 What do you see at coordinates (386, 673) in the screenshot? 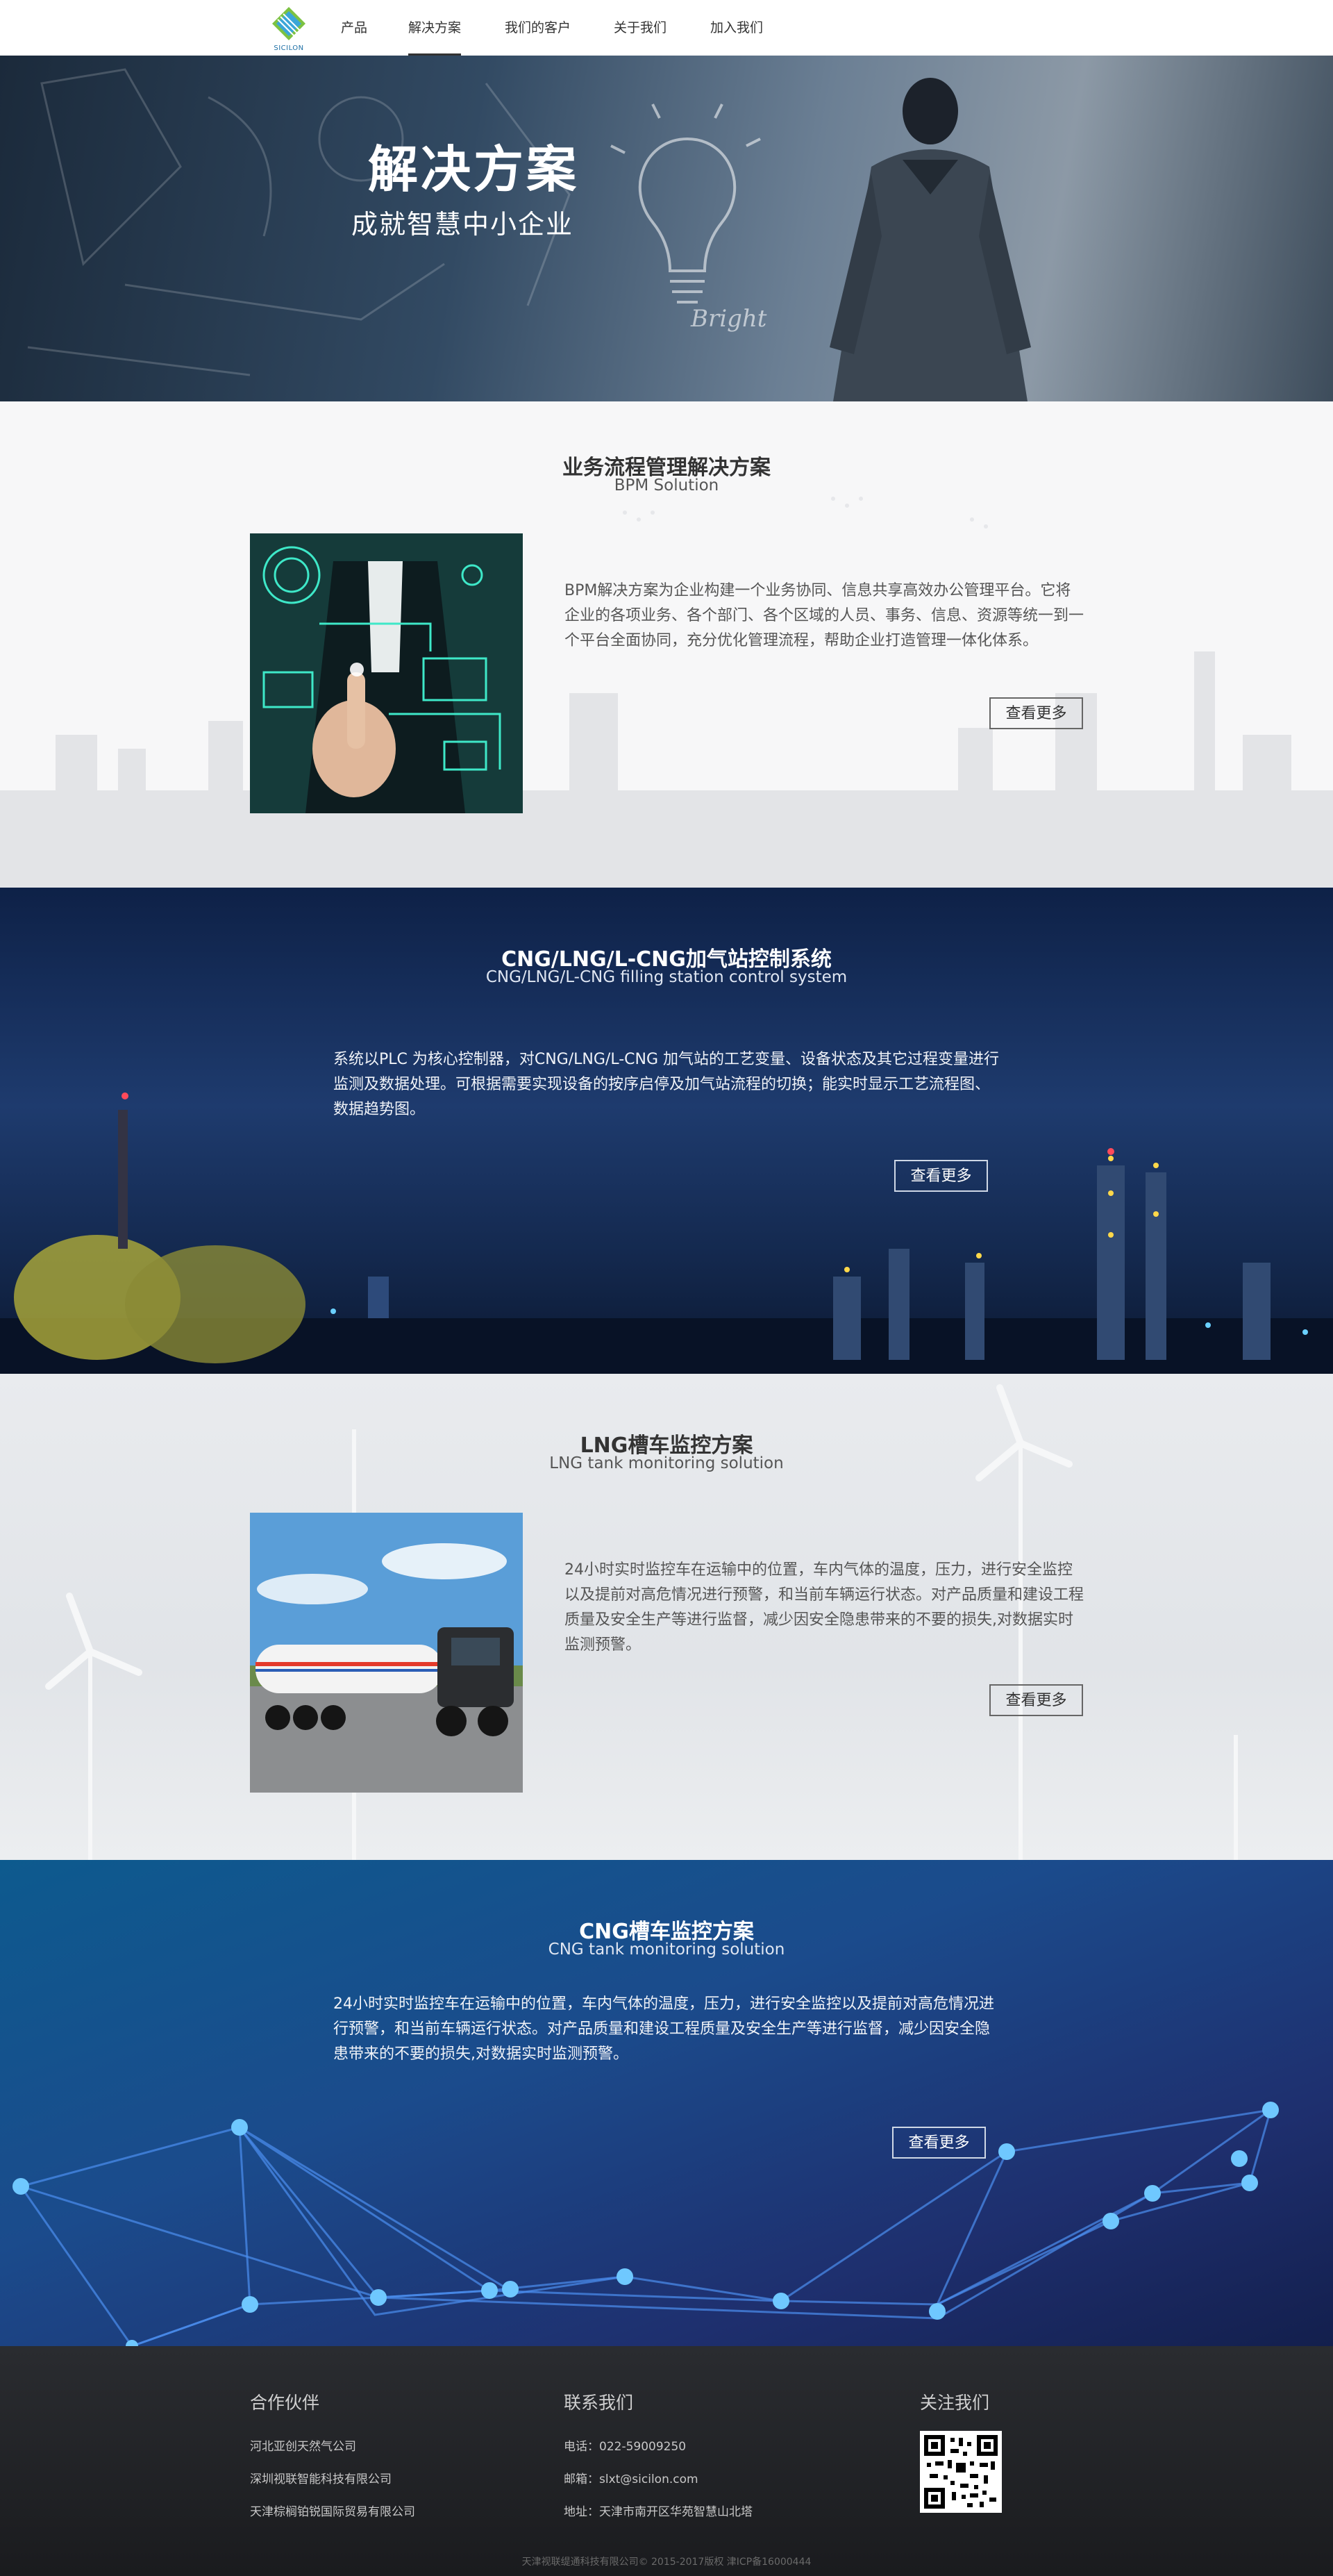
I see `bpm-image` at bounding box center [386, 673].